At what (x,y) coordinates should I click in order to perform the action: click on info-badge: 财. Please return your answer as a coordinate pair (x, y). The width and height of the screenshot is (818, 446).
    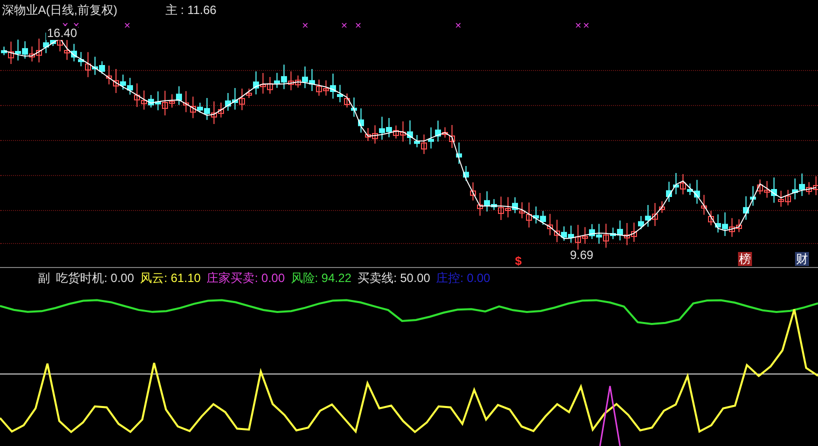
    Looking at the image, I should click on (802, 259).